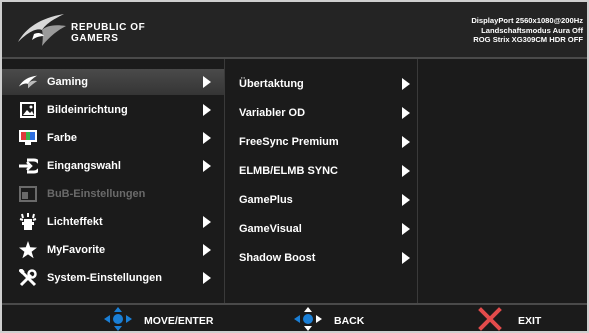 The image size is (589, 333). I want to click on submenu-item-label: ELMB/ELMB SYNC, so click(288, 171).